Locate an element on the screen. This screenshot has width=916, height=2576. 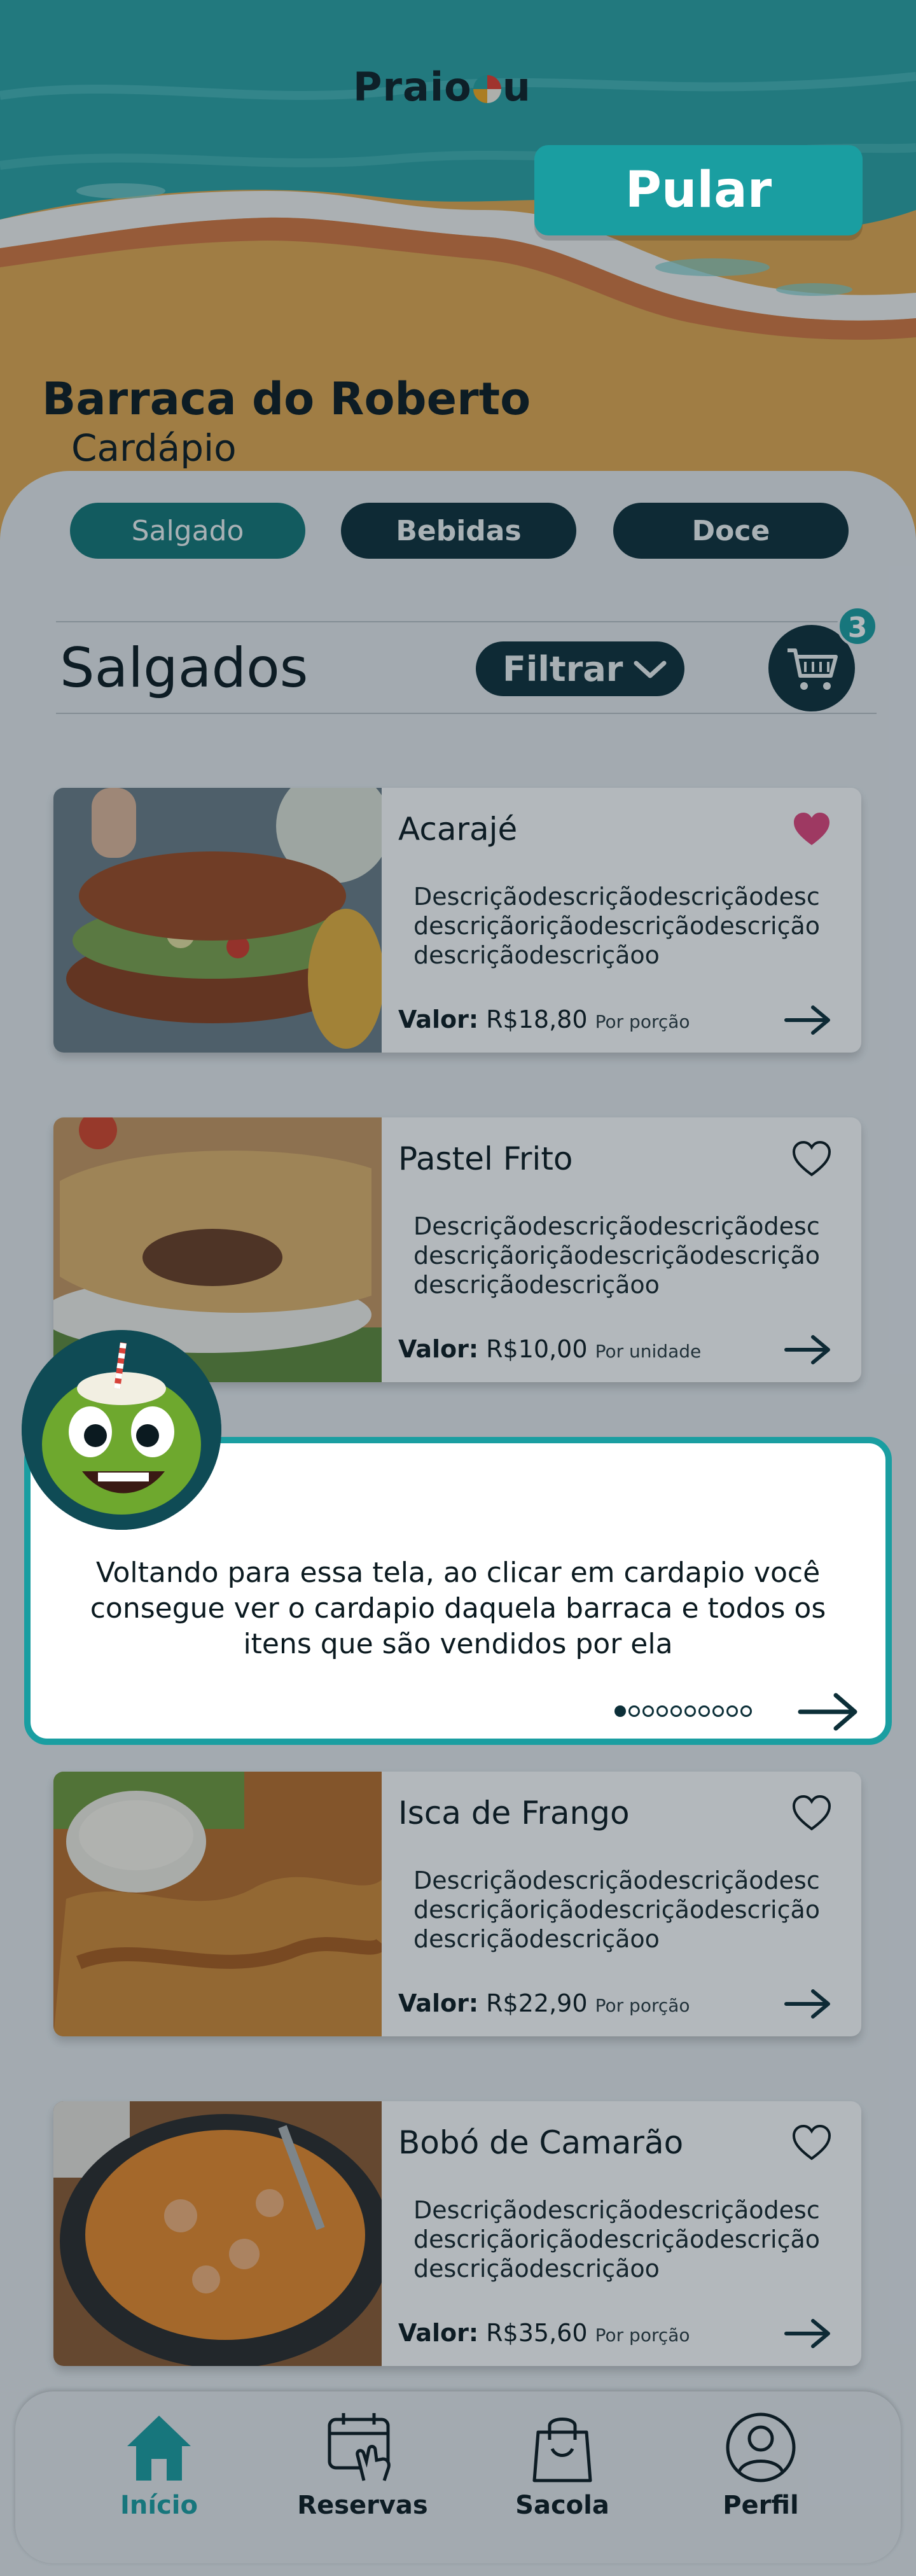
next-arrow-icon is located at coordinates (828, 1711).